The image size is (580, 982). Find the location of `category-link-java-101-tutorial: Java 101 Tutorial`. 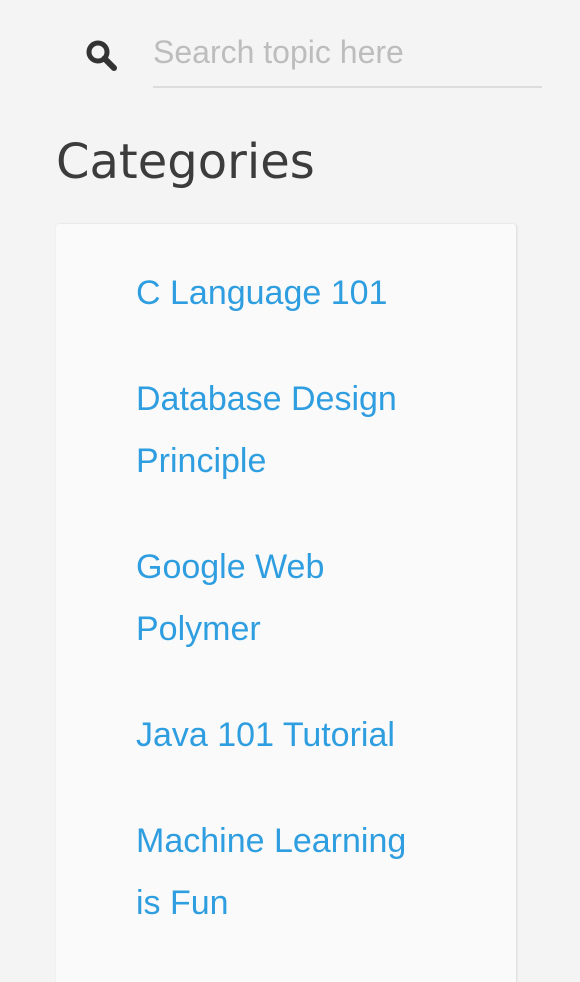

category-link-java-101-tutorial: Java 101 Tutorial is located at coordinates (281, 735).